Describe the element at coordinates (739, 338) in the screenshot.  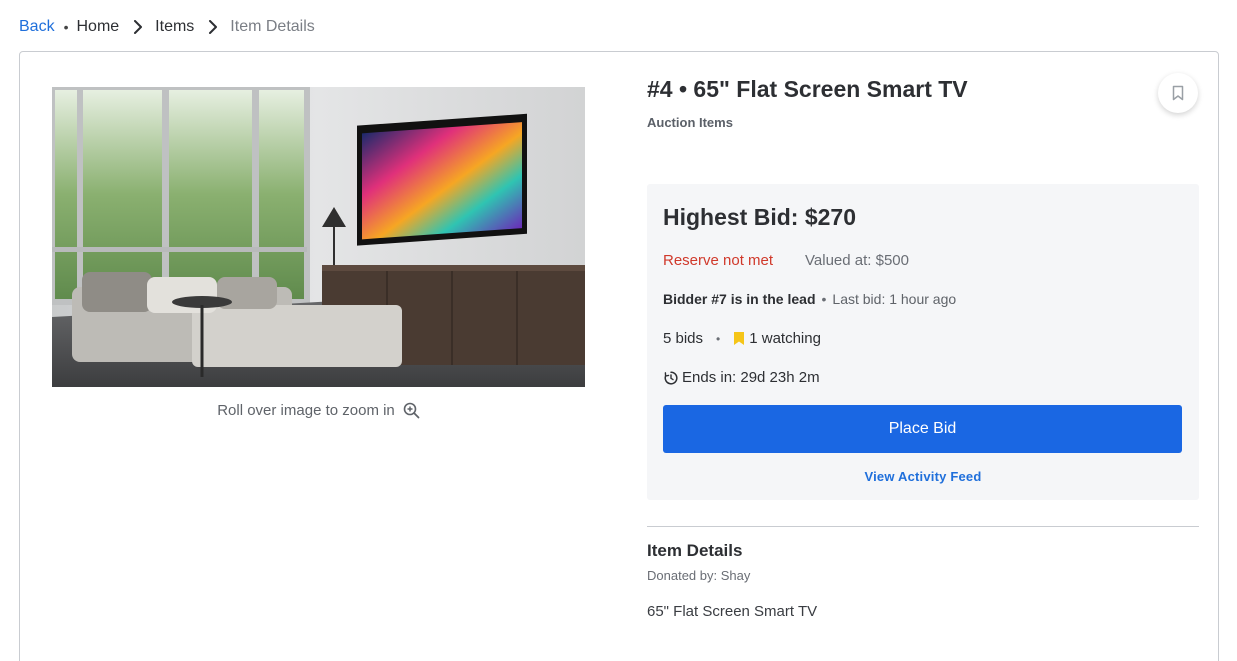
I see `bookmark-filled-icon` at that location.